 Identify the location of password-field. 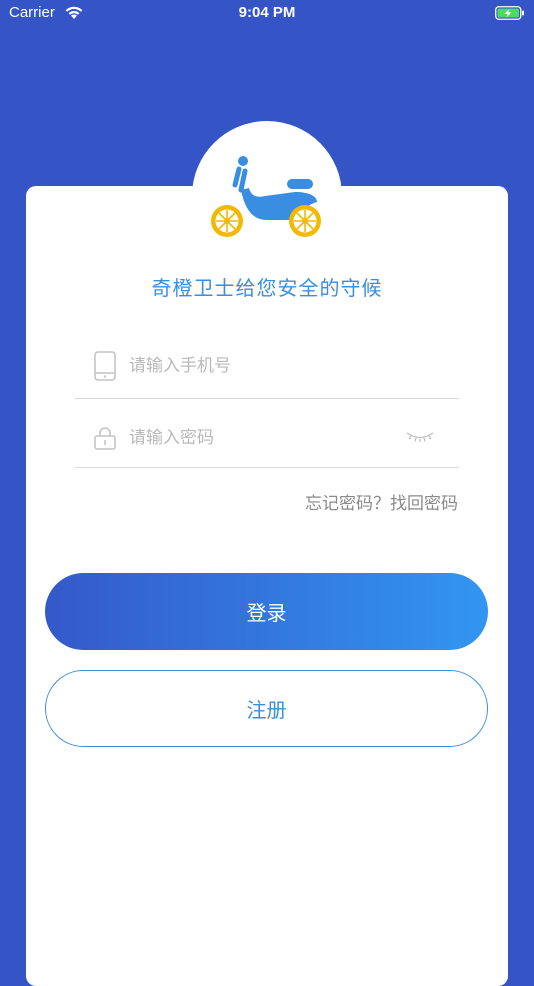
(267, 441).